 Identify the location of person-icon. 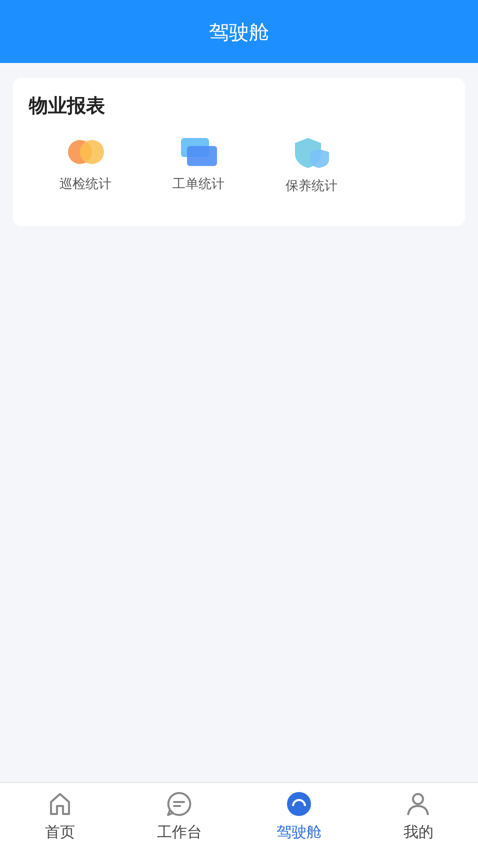
(418, 804).